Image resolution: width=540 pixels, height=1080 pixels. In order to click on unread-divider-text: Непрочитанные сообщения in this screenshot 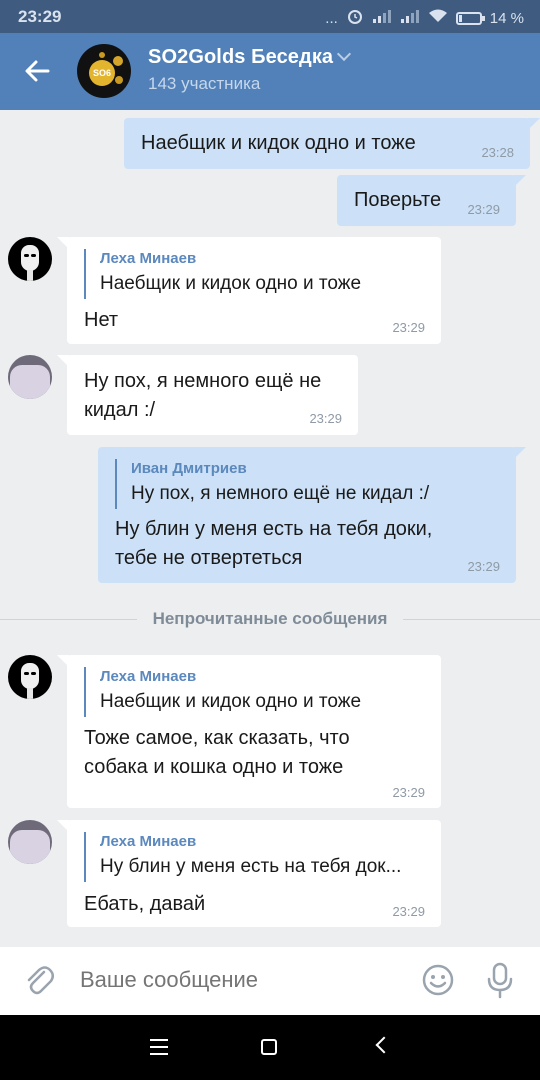, I will do `click(270, 618)`.